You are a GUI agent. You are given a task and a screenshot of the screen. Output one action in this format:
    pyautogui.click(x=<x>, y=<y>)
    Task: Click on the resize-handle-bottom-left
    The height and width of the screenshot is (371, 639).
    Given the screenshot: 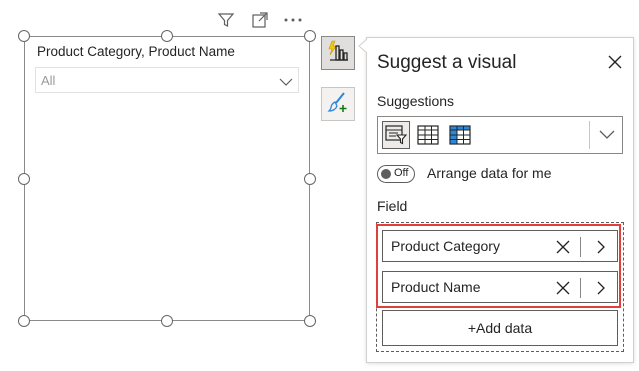 What is the action you would take?
    pyautogui.click(x=24, y=321)
    